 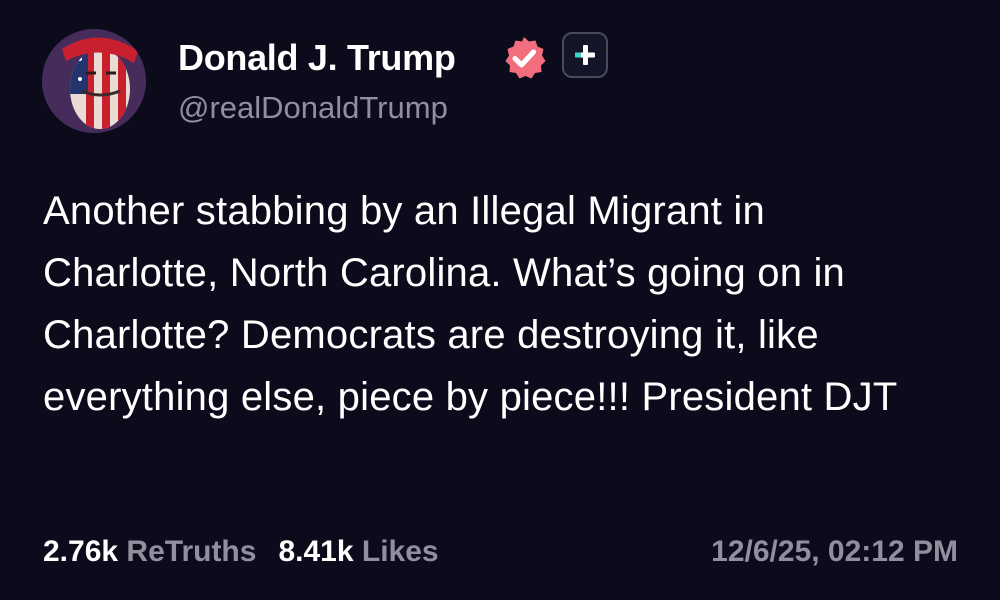 I want to click on retruths-label: ReTruths, so click(x=191, y=551).